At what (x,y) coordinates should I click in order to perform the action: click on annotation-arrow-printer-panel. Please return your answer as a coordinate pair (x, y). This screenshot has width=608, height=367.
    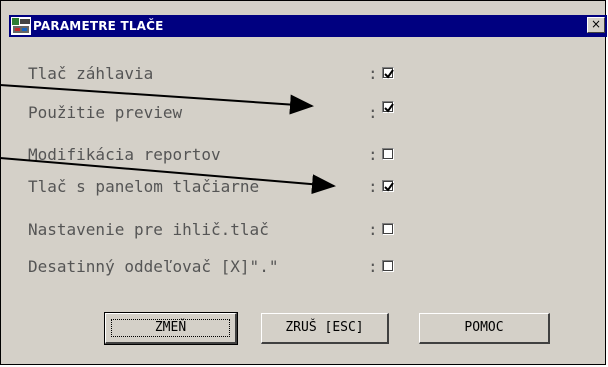
    Looking at the image, I should click on (168, 176).